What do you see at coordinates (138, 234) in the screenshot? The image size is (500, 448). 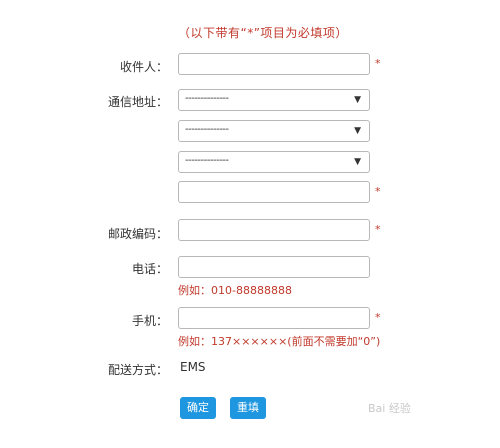 I see `postcode-label: 邮政编码：` at bounding box center [138, 234].